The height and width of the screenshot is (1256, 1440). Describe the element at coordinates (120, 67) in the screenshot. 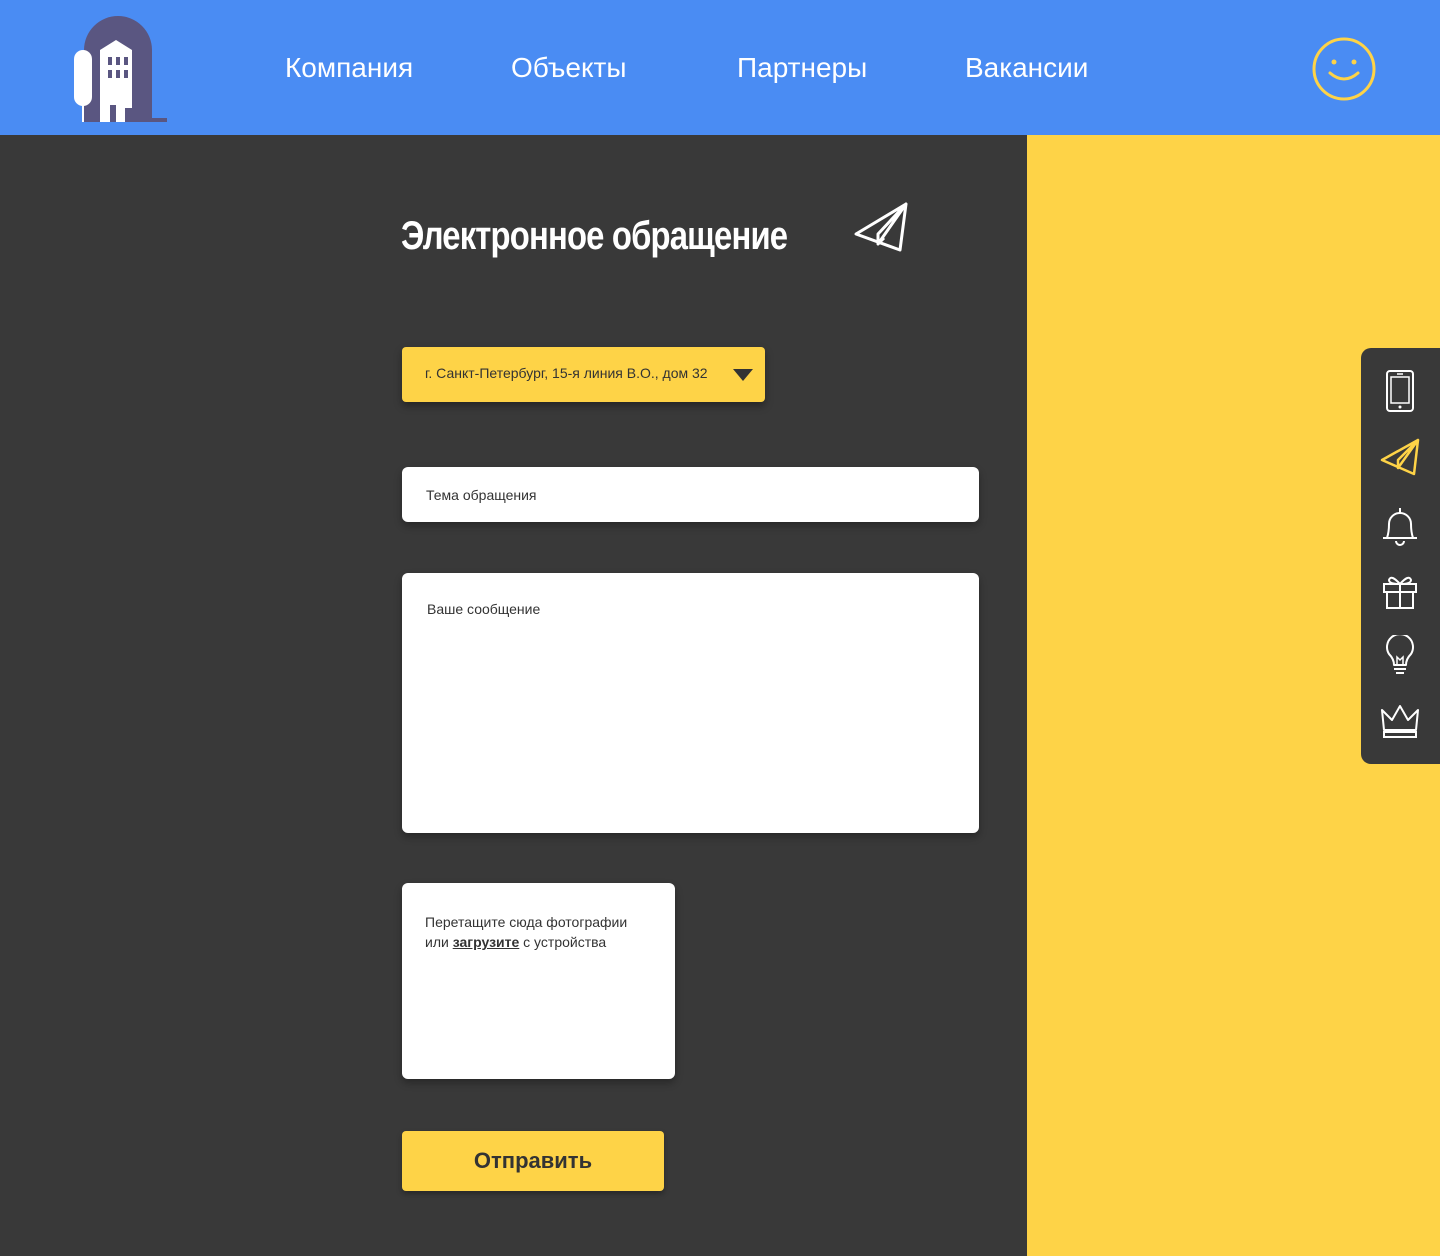

I see `building-logo-icon` at that location.